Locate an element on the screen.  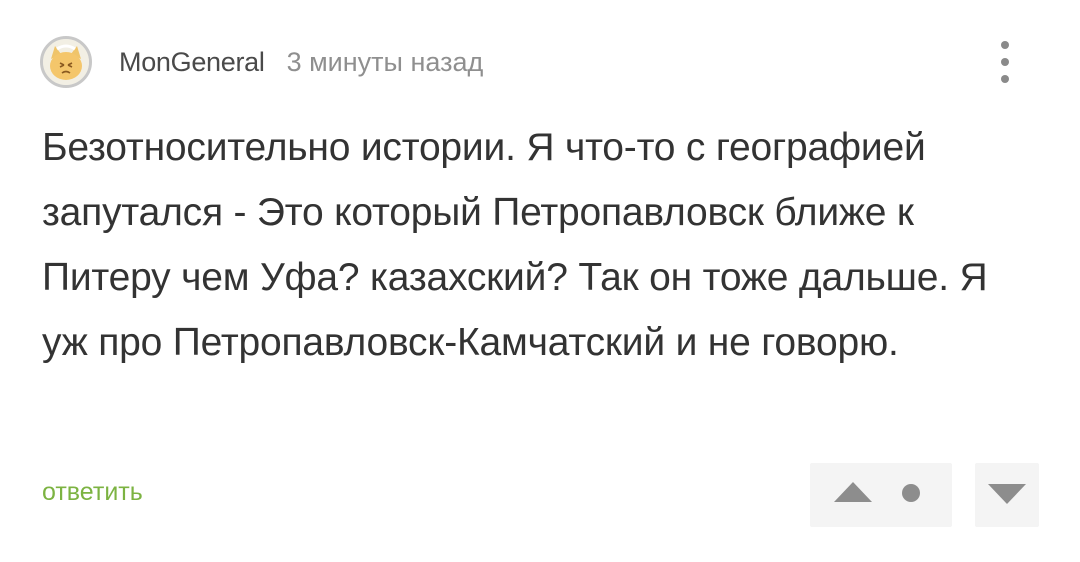
comment-header: MonGeneral 3 минуты назад is located at coordinates (261, 62).